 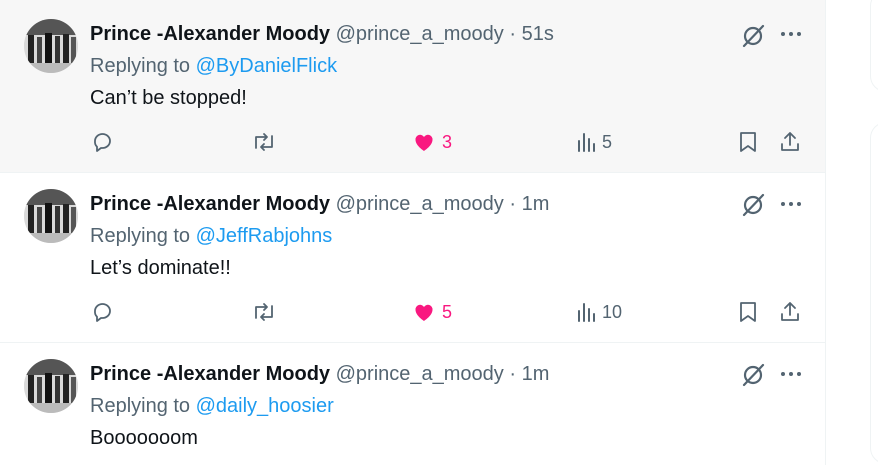 I want to click on post-time: 51s, so click(x=538, y=34).